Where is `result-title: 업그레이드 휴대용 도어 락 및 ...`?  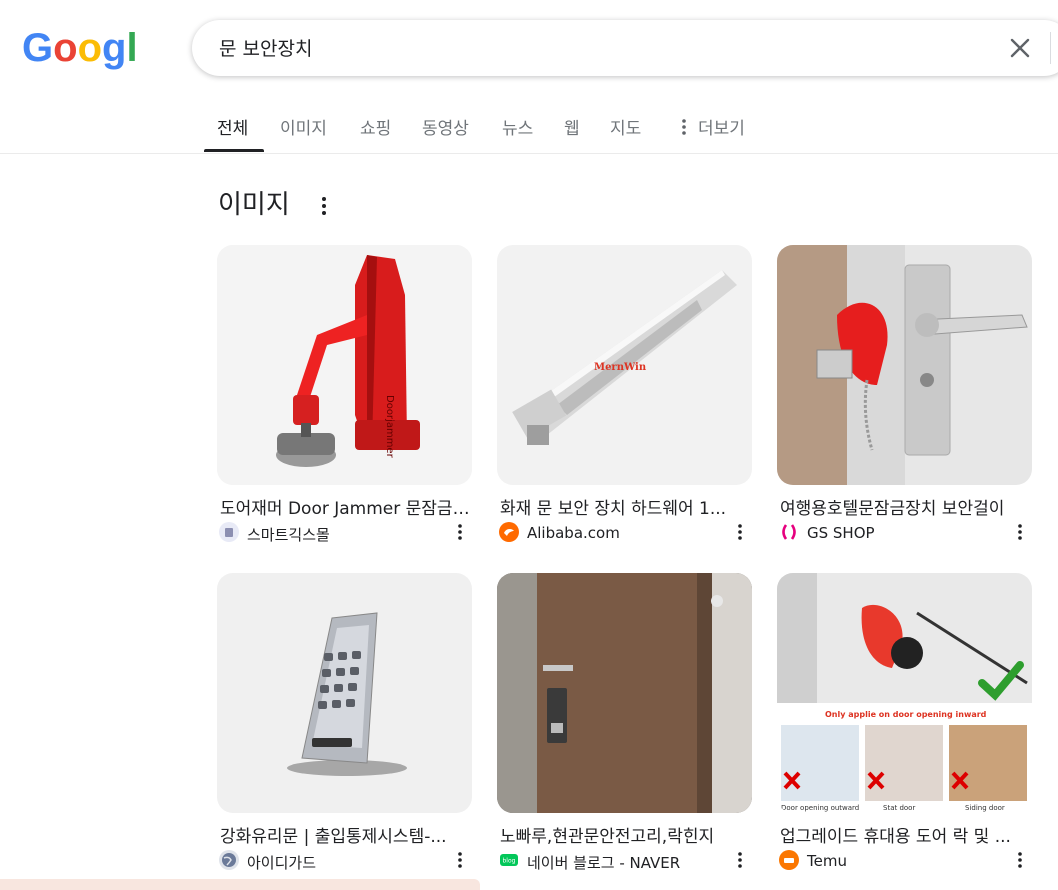
result-title: 업그레이드 휴대용 도어 락 및 ... is located at coordinates (905, 834).